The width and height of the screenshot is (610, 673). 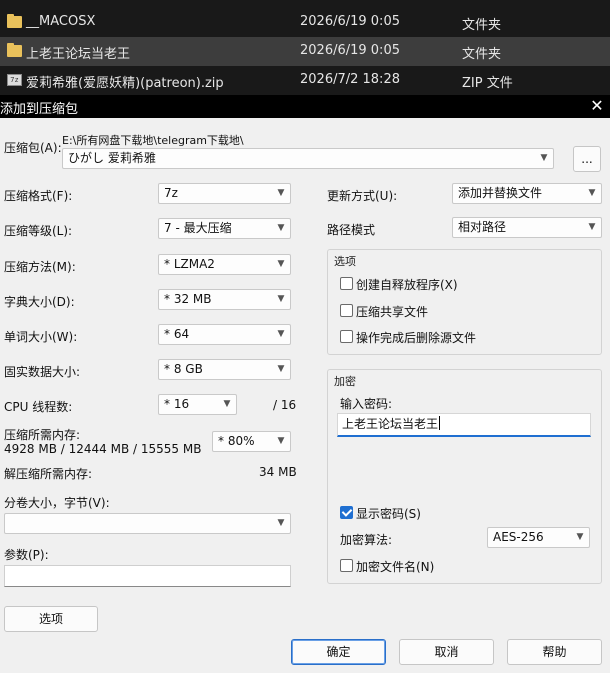 What do you see at coordinates (346, 565) in the screenshot?
I see `encrypt-names-checkbox` at bounding box center [346, 565].